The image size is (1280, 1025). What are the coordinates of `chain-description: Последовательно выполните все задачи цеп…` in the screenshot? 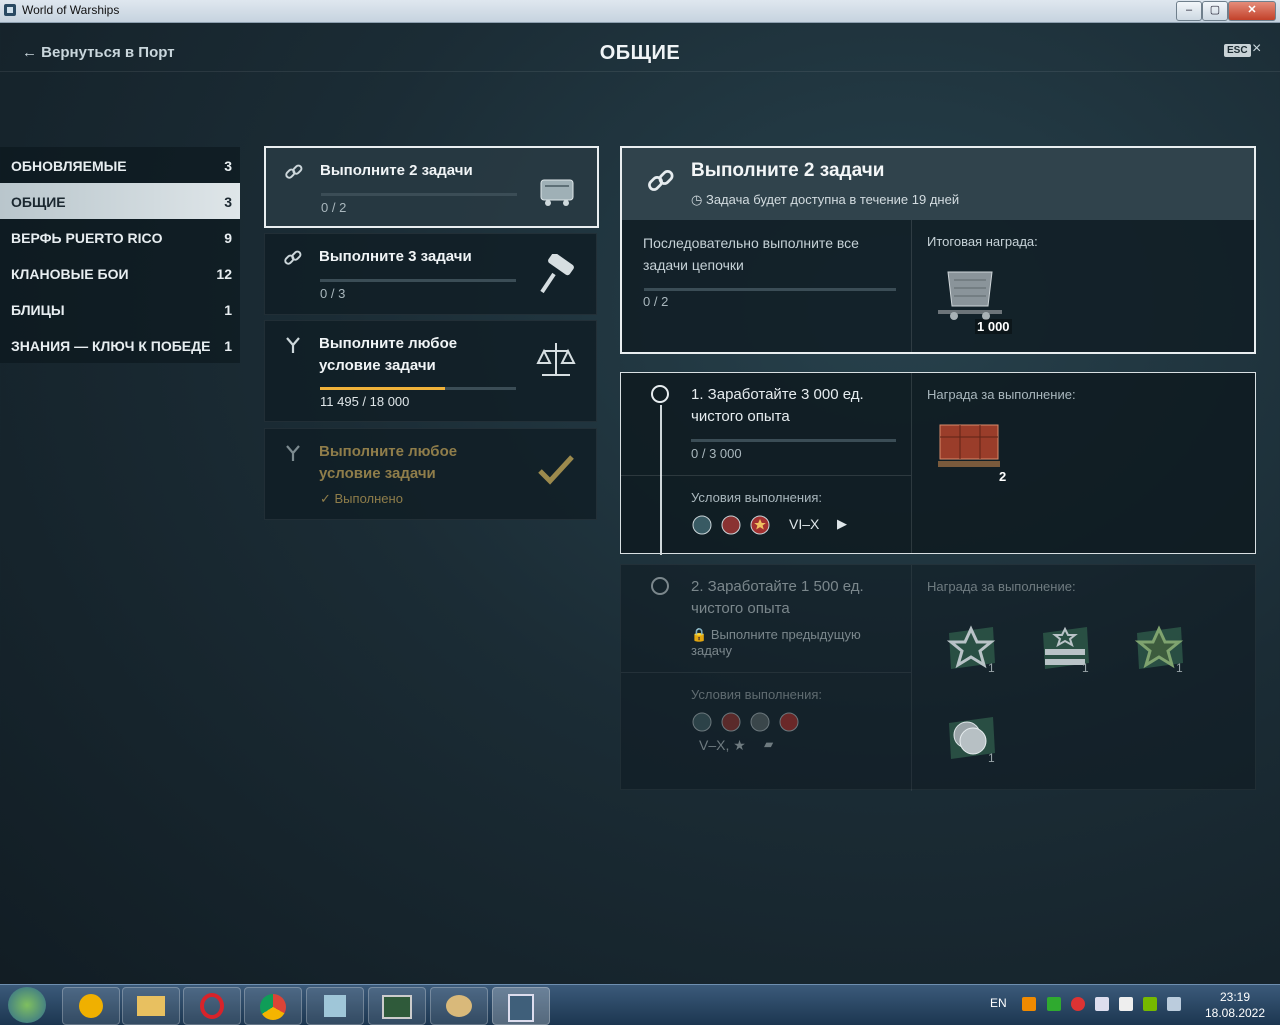 It's located at (751, 254).